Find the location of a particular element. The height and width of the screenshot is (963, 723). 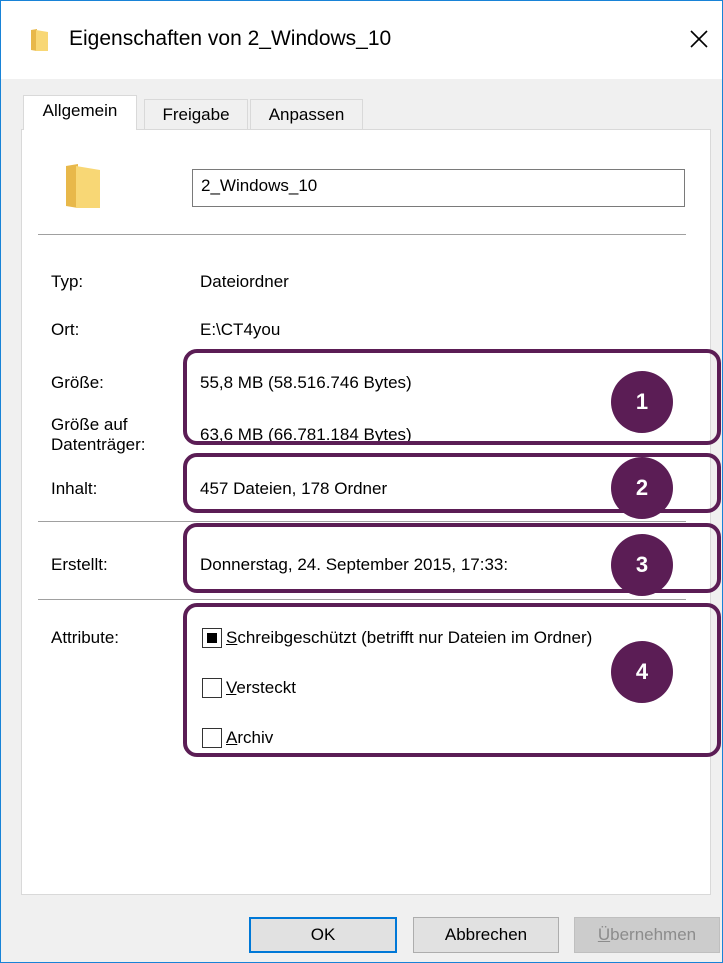

title-bar: Eigenschaften von 2_Windows_10 is located at coordinates (361, 40).